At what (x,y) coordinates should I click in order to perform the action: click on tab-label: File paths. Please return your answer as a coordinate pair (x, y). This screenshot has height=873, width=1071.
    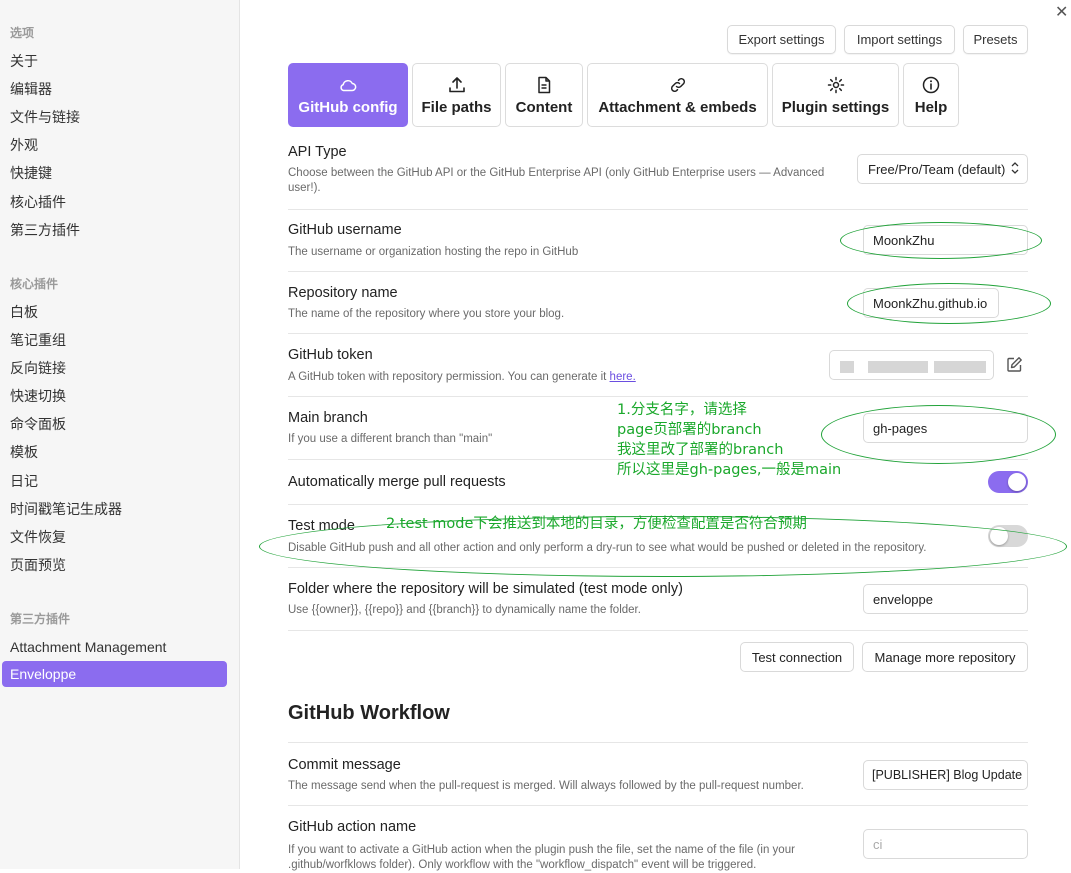
    Looking at the image, I should click on (456, 107).